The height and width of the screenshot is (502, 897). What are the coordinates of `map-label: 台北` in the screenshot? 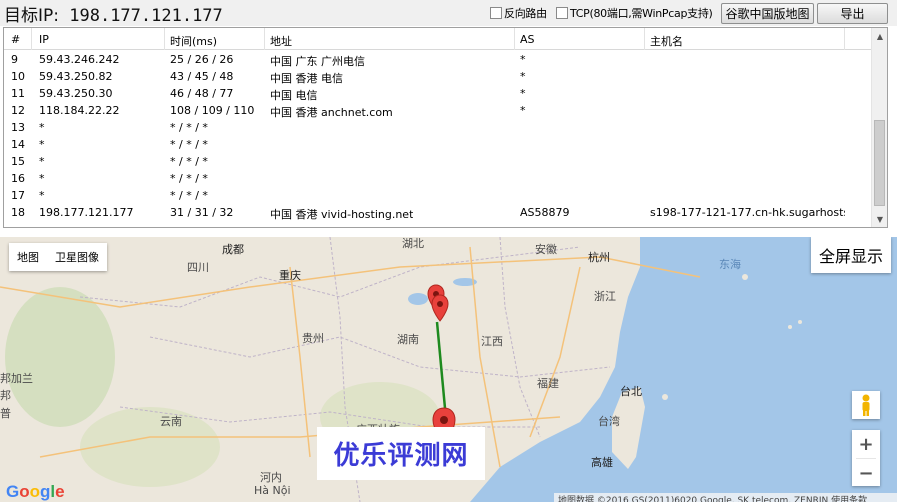 It's located at (631, 391).